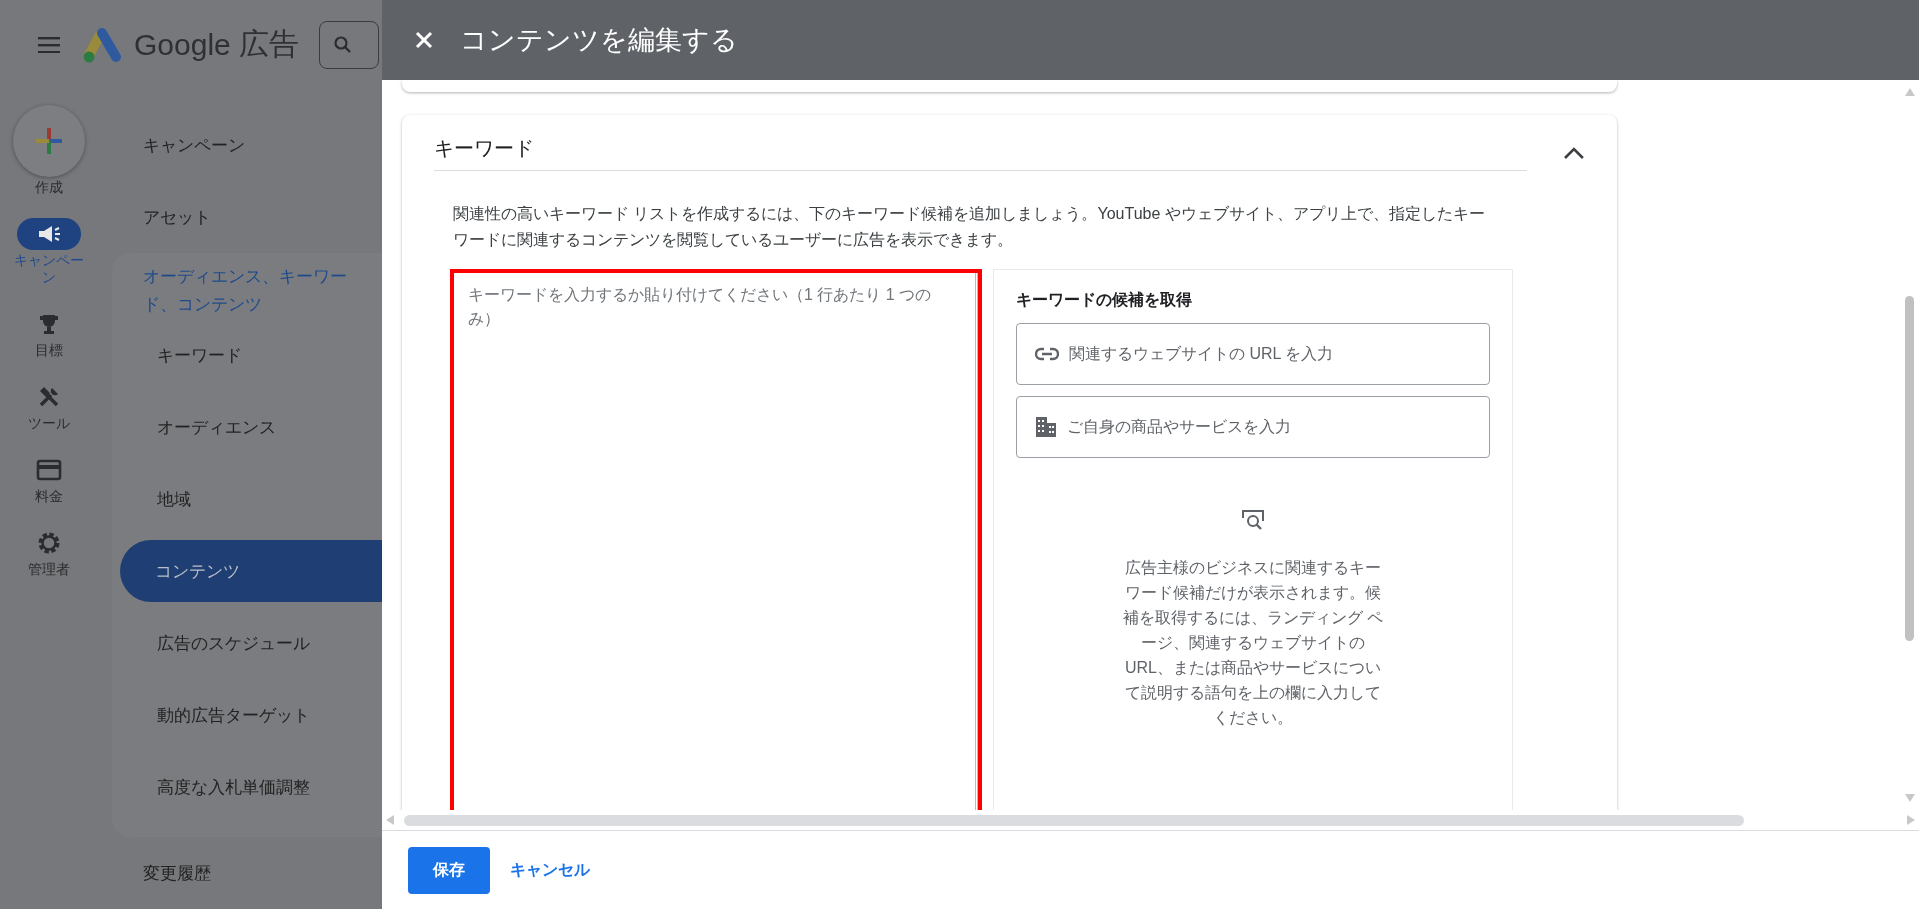 This screenshot has height=909, width=1919. What do you see at coordinates (244, 499) in the screenshot?
I see `nav-item: 地域` at bounding box center [244, 499].